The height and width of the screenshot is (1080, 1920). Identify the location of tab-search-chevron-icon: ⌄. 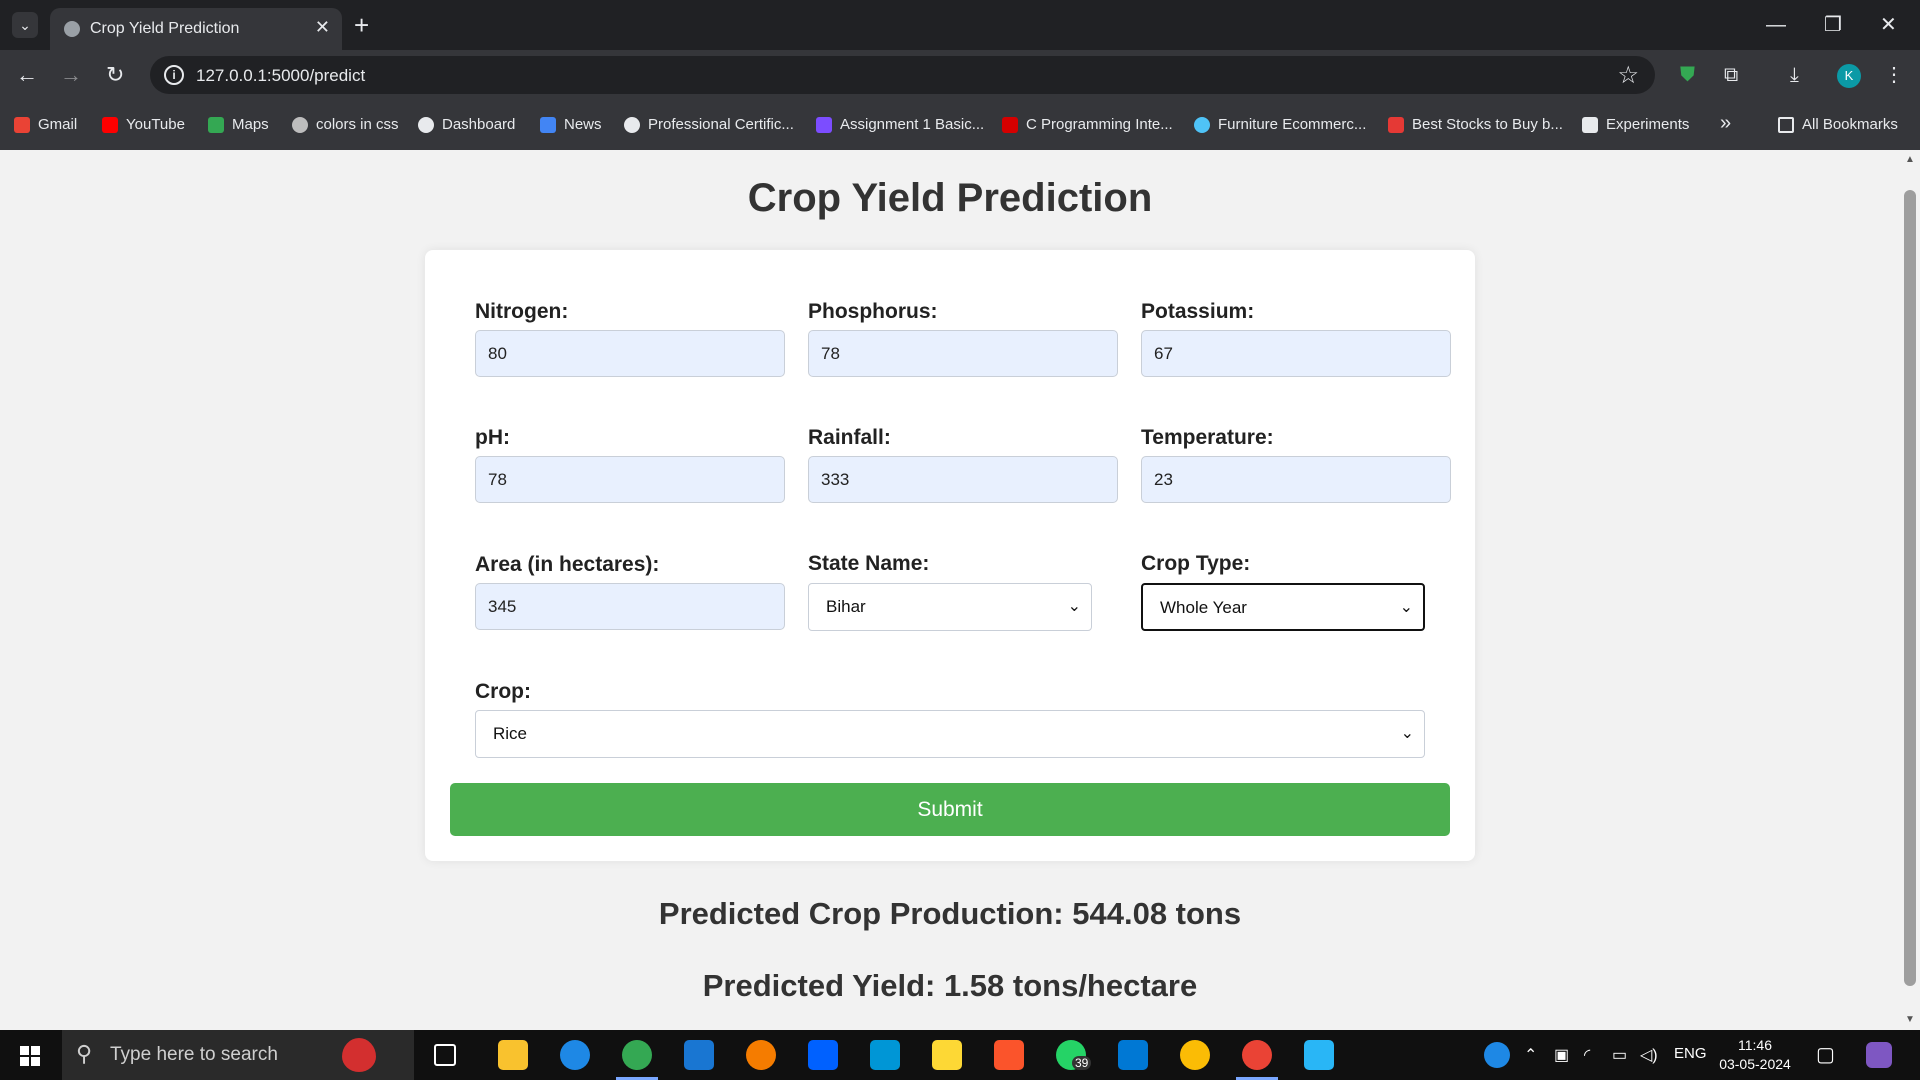
(25, 25).